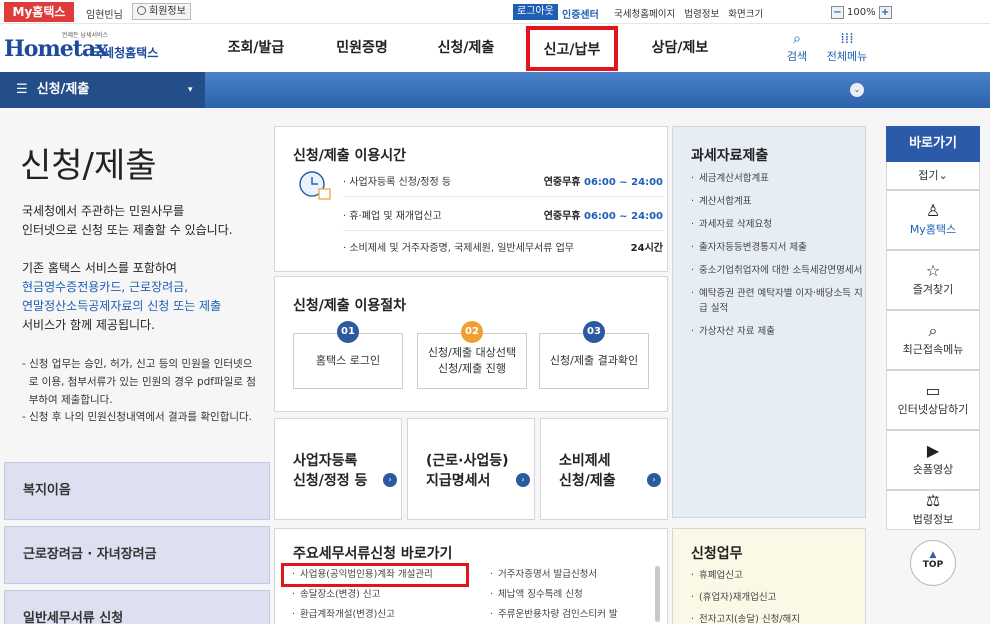 The width and height of the screenshot is (990, 624). Describe the element at coordinates (777, 618) in the screenshot. I see `application-work-item: 전자고지(송달) 신청/해지` at that location.